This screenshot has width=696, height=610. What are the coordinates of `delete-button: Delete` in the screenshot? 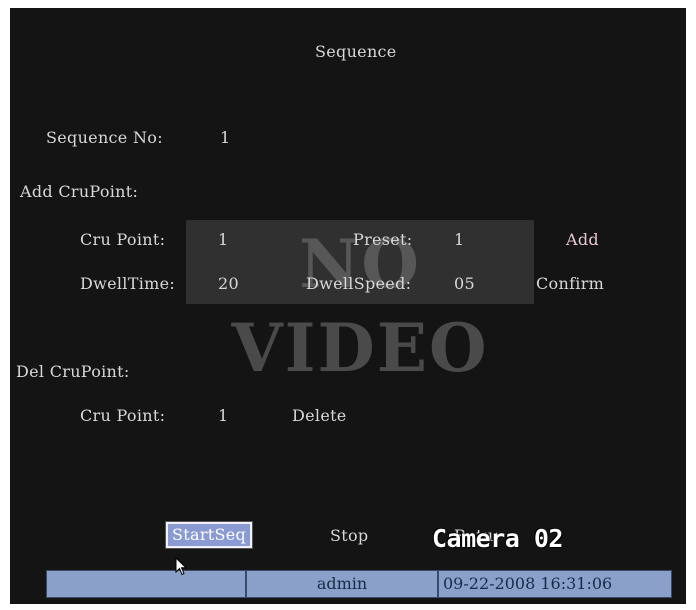 It's located at (319, 416).